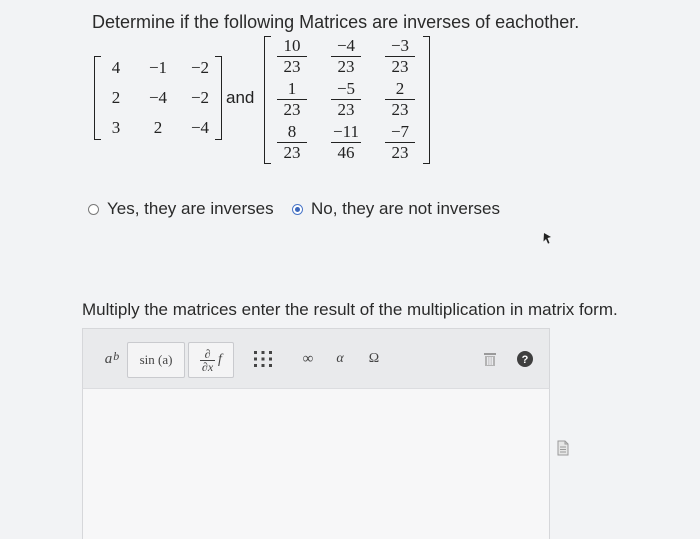 This screenshot has height=539, width=700. Describe the element at coordinates (426, 100) in the screenshot. I see `matrix-b-right-bracket` at that location.